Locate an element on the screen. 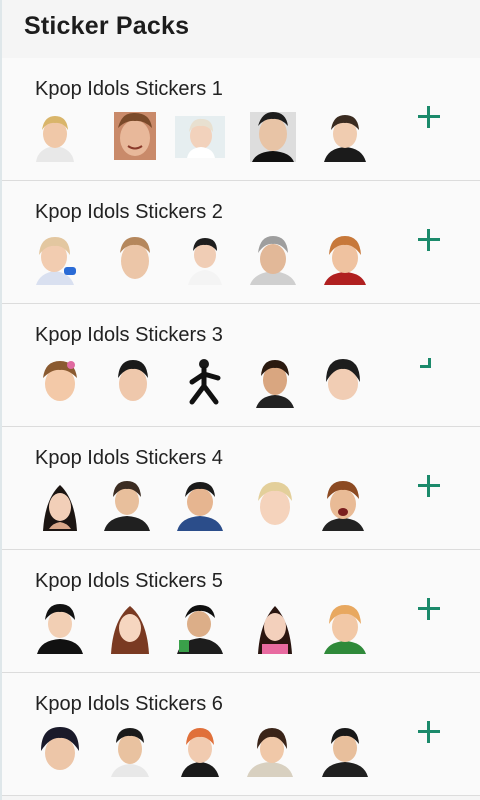 The height and width of the screenshot is (800, 480). pack-name: Kpop Idols Stickers 1 is located at coordinates (129, 89).